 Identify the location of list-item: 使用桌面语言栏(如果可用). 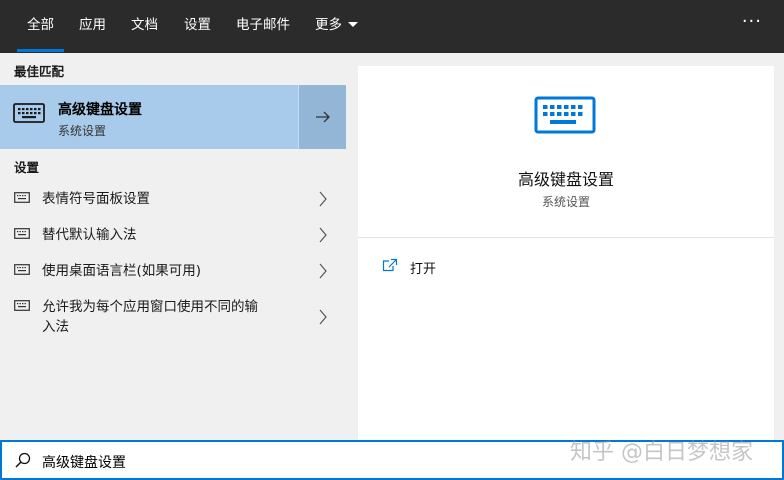
(173, 274).